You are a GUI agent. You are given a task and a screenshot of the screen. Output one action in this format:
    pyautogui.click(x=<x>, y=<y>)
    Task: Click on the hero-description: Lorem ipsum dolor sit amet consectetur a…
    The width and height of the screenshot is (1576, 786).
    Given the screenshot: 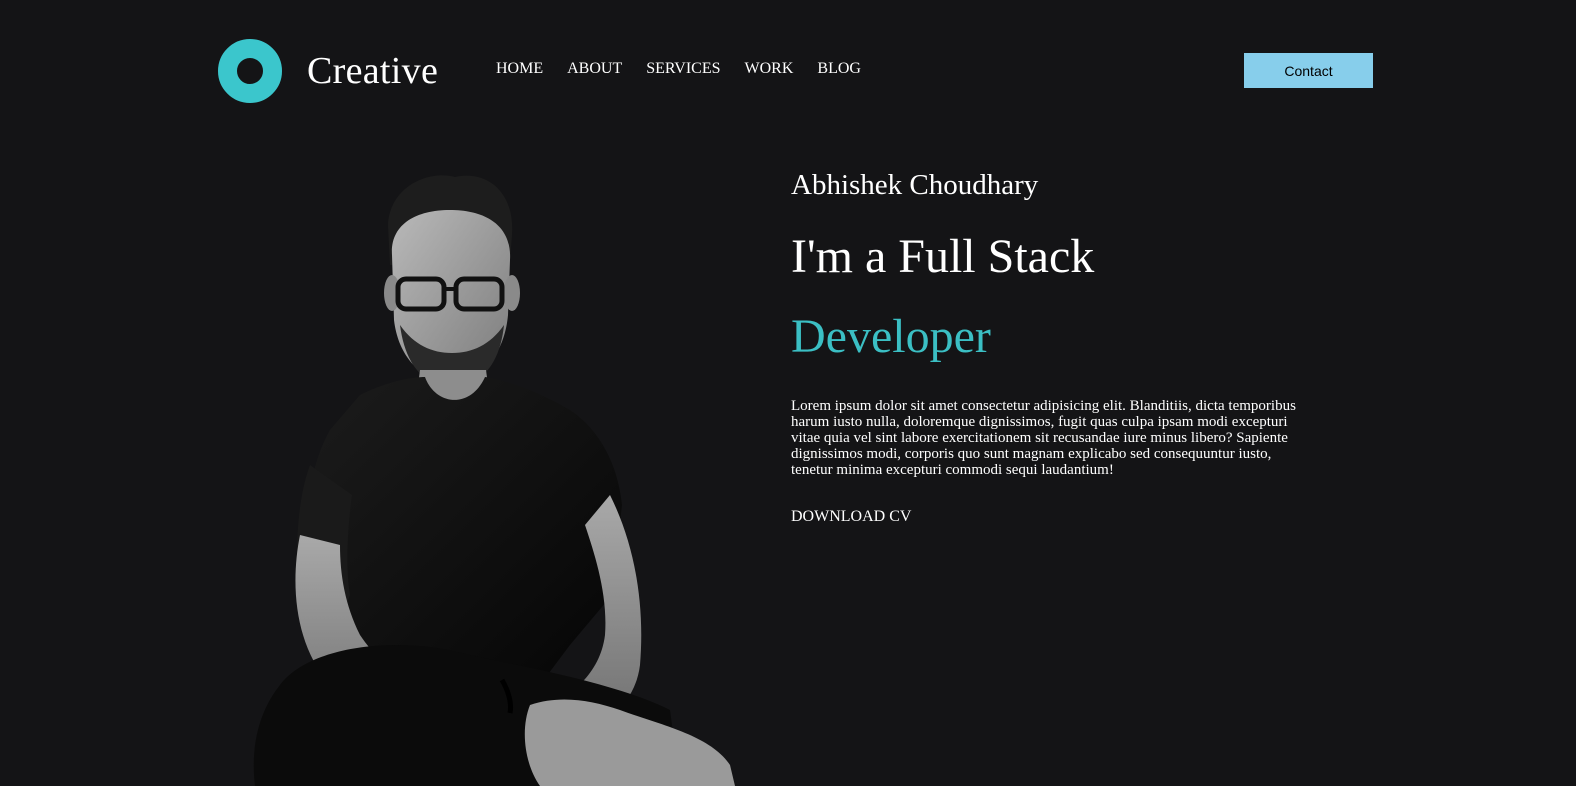 What is the action you would take?
    pyautogui.click(x=1043, y=438)
    